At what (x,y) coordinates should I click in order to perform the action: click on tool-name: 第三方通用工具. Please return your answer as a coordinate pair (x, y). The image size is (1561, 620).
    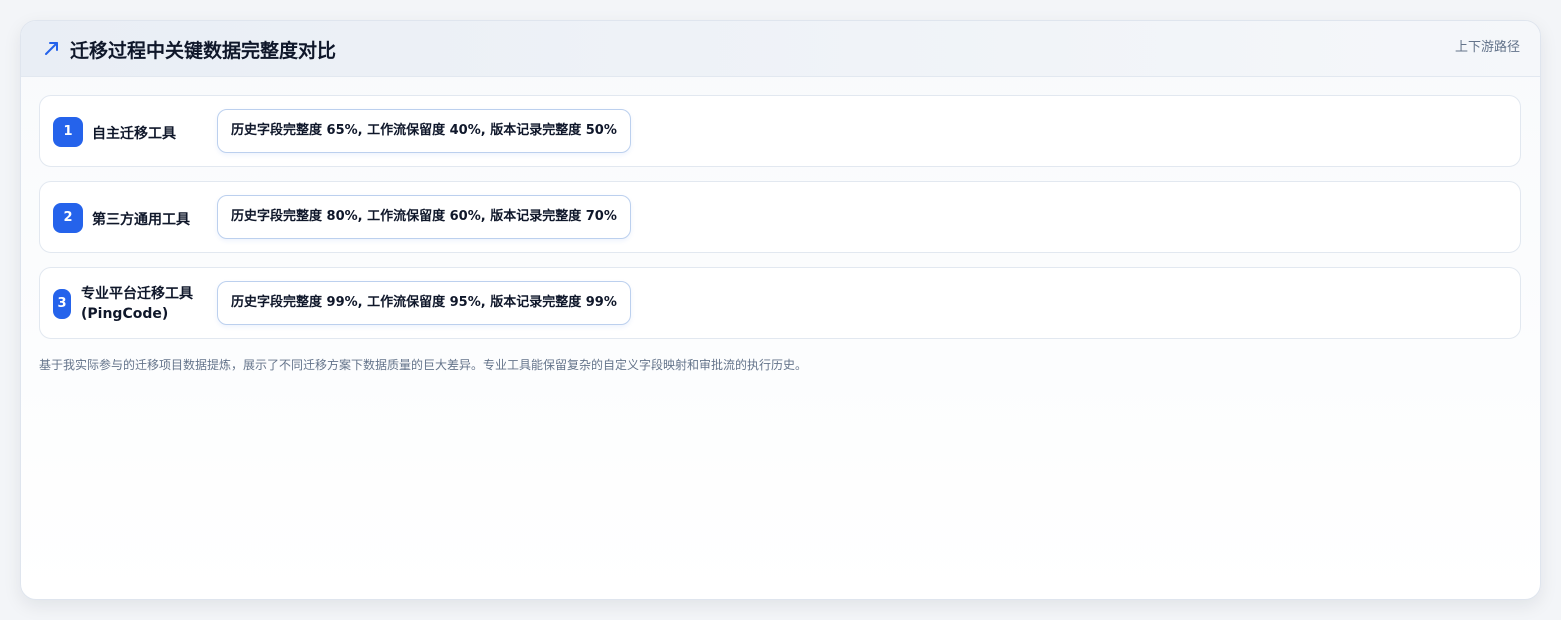
    Looking at the image, I should click on (141, 220).